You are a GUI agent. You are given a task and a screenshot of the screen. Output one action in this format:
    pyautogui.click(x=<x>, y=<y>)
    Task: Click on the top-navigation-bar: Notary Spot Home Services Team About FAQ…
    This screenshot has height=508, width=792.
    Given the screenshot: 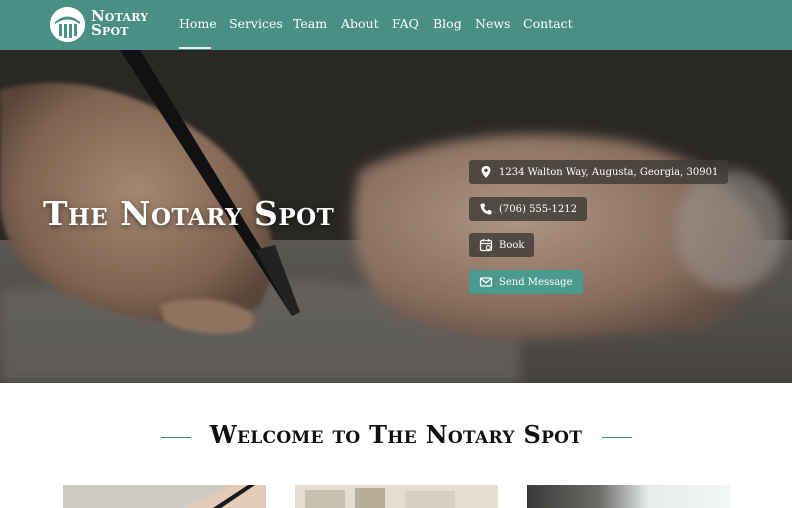 What is the action you would take?
    pyautogui.click(x=396, y=25)
    